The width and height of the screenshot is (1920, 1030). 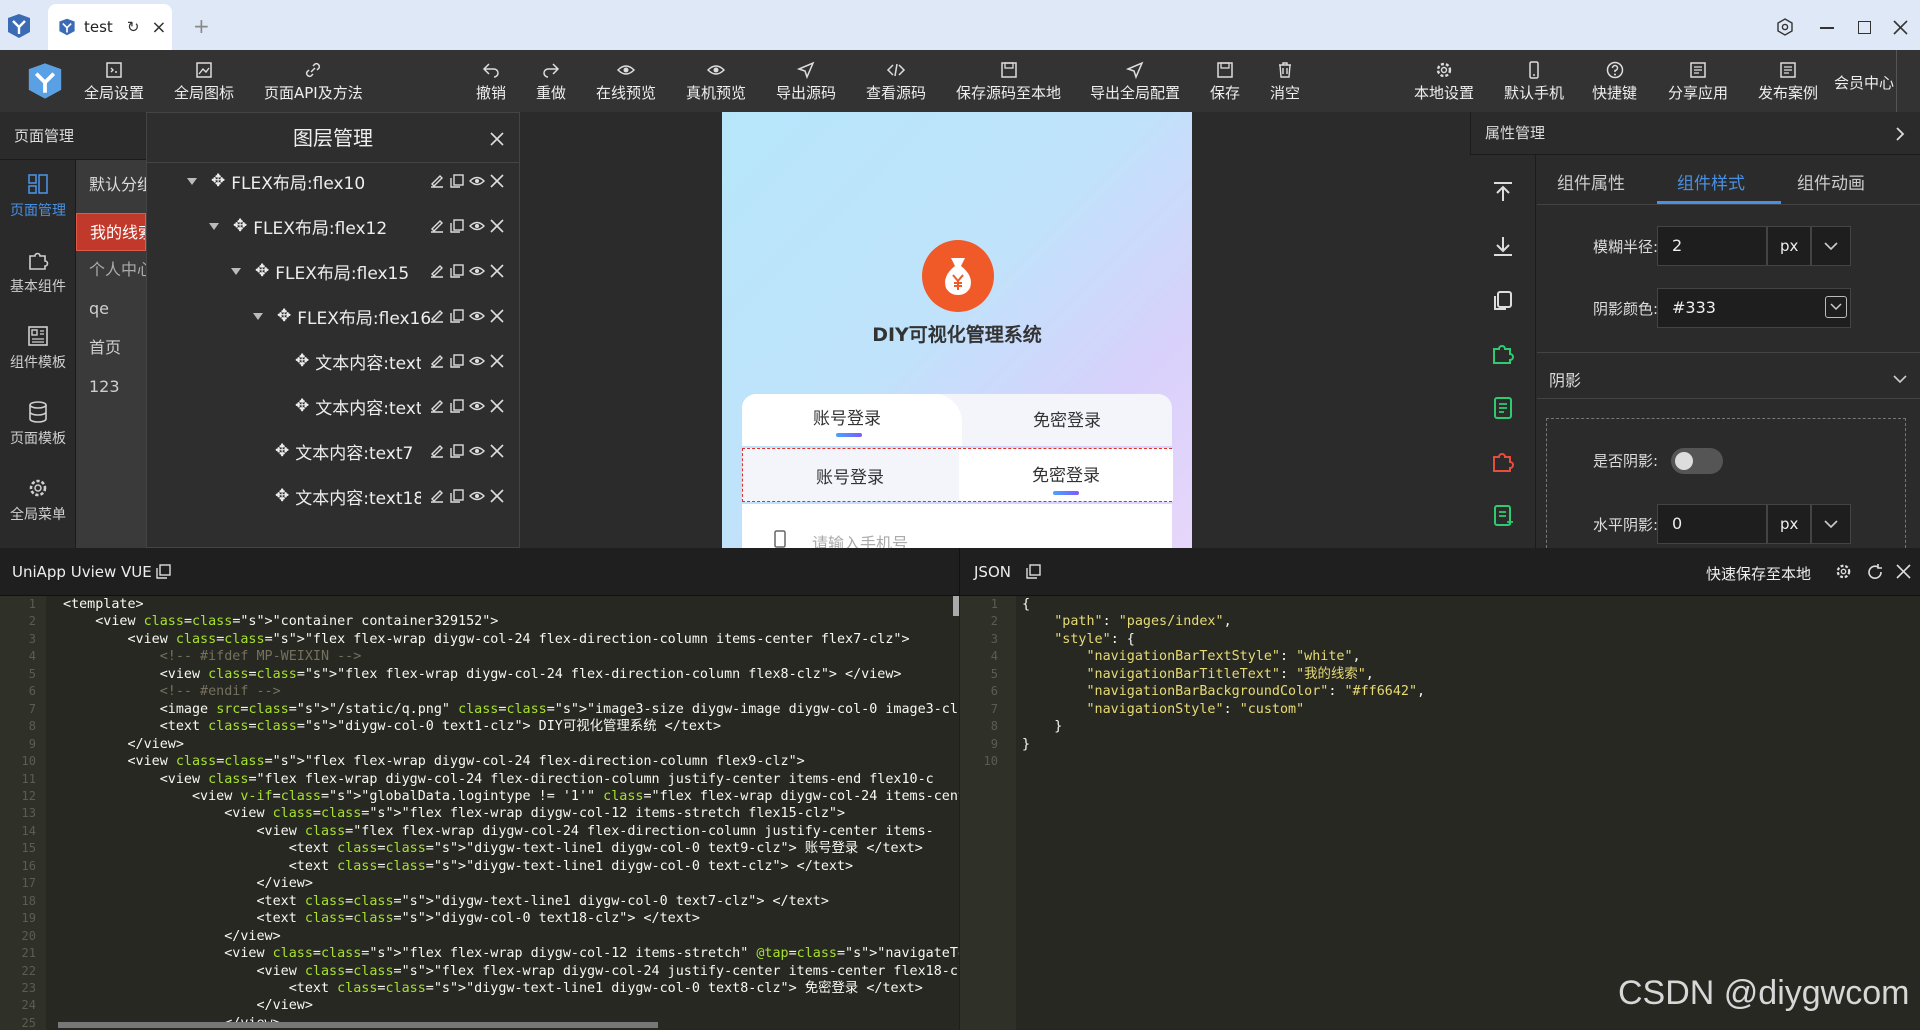 What do you see at coordinates (860, 539) in the screenshot?
I see `phone-input: 请输入手机号` at bounding box center [860, 539].